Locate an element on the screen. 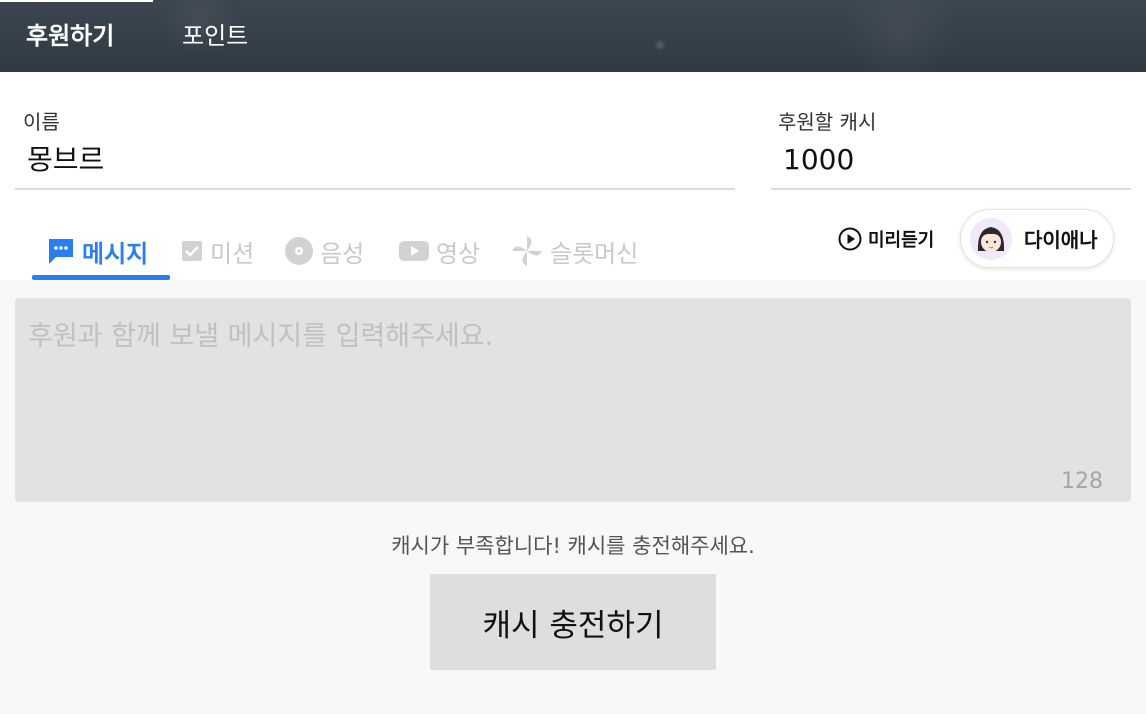 The image size is (1146, 714). insufficient-cash-notice: 캐시가 부족합니다! 캐시를 충전해주세요. is located at coordinates (573, 546).